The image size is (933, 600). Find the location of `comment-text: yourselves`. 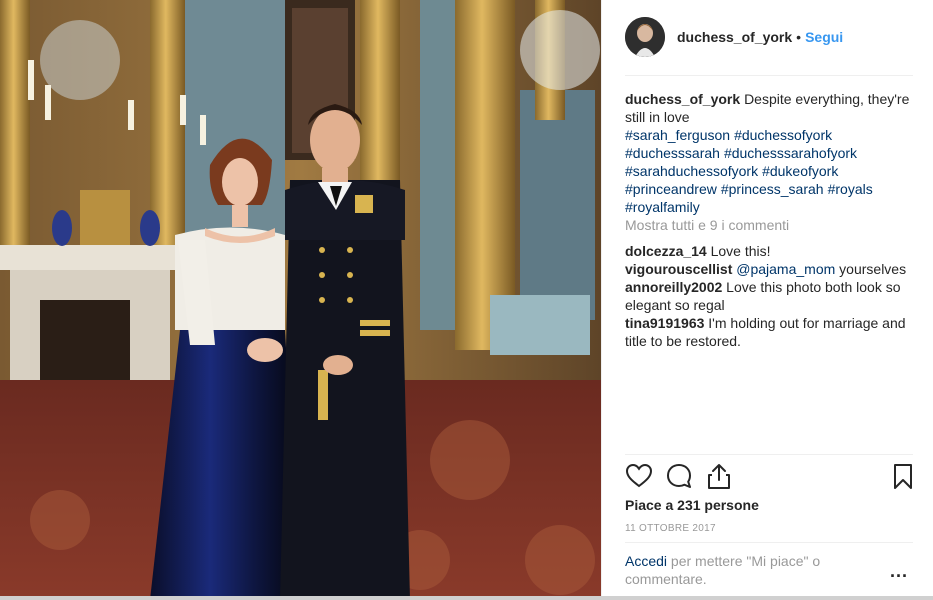

comment-text: yourselves is located at coordinates (873, 269).